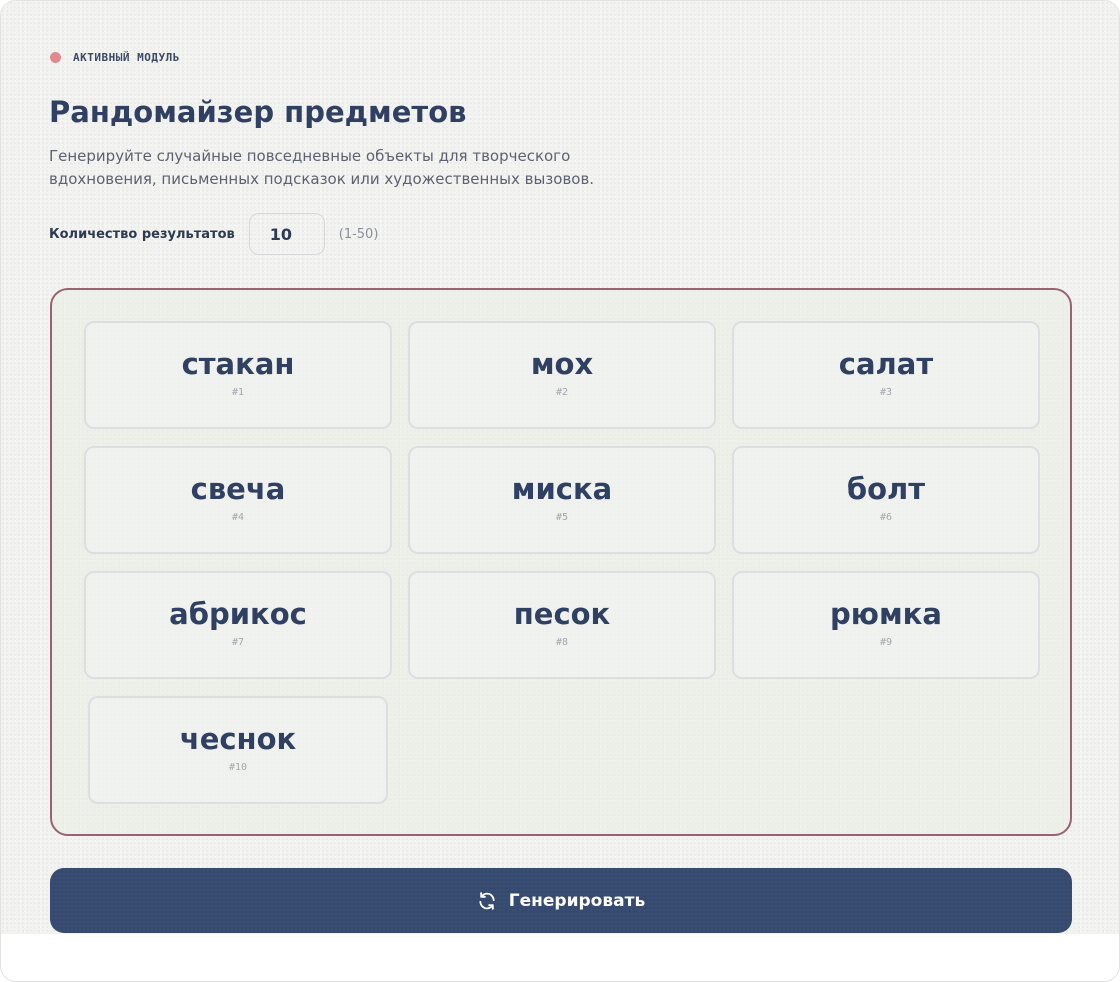  What do you see at coordinates (238, 364) in the screenshot?
I see `result-word: стакан` at bounding box center [238, 364].